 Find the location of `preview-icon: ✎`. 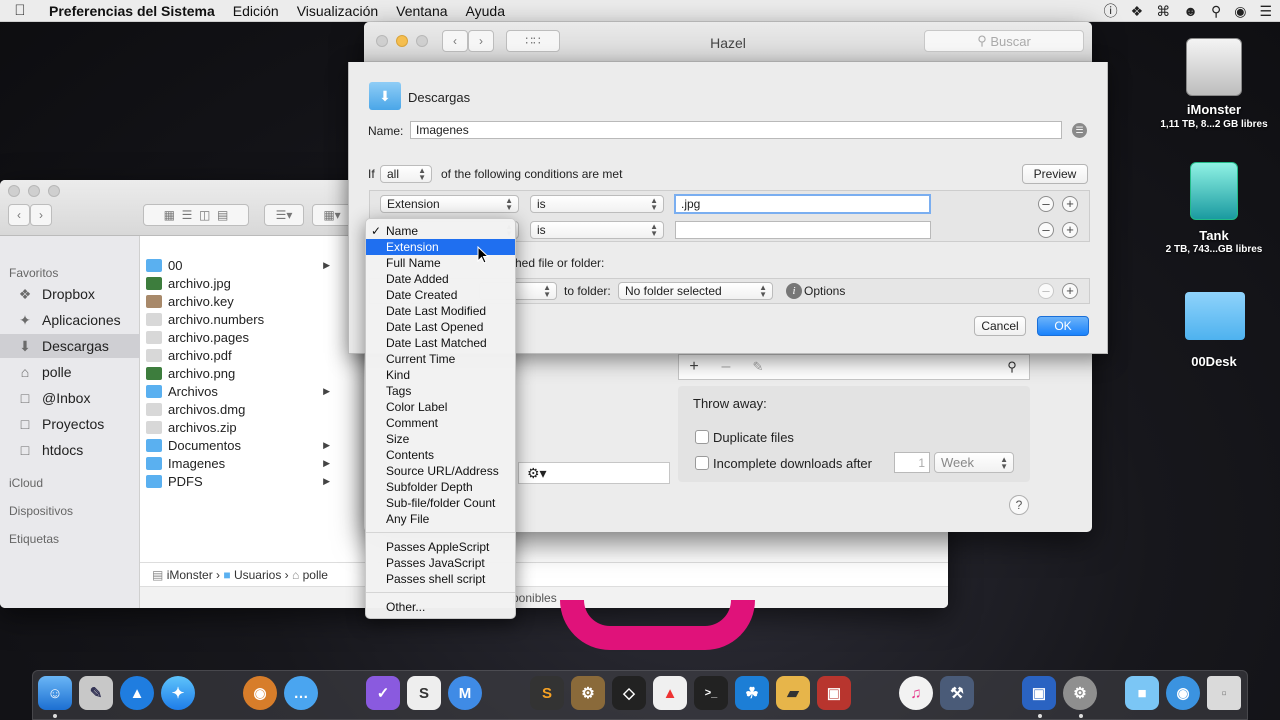

preview-icon: ✎ is located at coordinates (96, 693).